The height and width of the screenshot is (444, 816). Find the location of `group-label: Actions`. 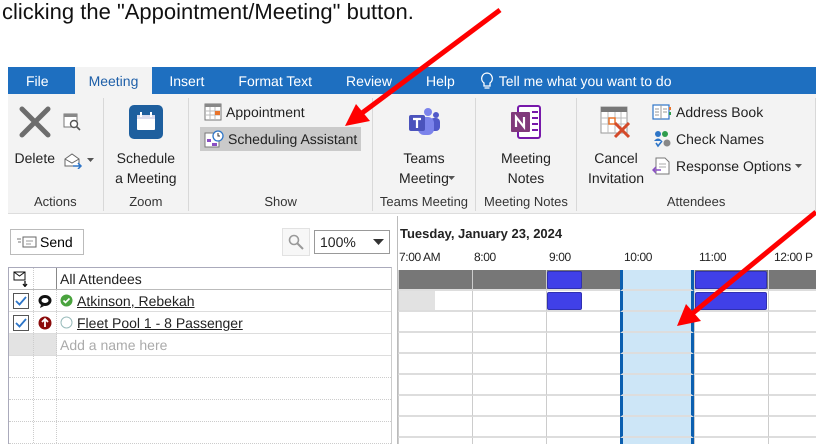

group-label: Actions is located at coordinates (55, 202).